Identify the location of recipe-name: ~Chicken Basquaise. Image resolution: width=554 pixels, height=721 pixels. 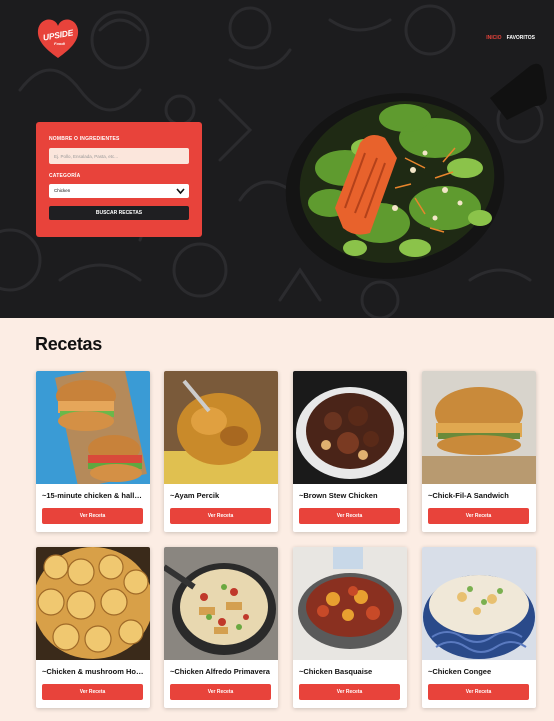
(336, 671).